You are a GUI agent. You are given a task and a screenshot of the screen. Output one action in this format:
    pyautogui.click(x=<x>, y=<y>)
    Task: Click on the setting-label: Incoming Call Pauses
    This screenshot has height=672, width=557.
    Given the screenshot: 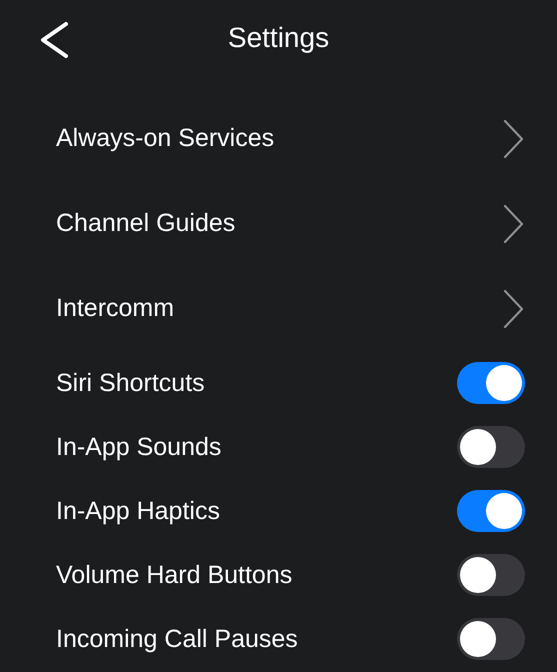 What is the action you would take?
    pyautogui.click(x=177, y=639)
    